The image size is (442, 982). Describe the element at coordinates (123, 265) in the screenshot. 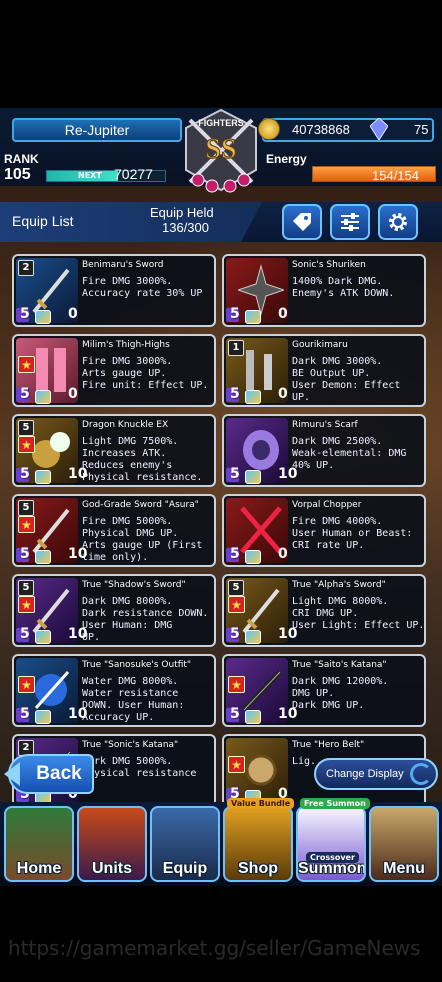

I see `equip-name: Benimaru's Sword` at that location.